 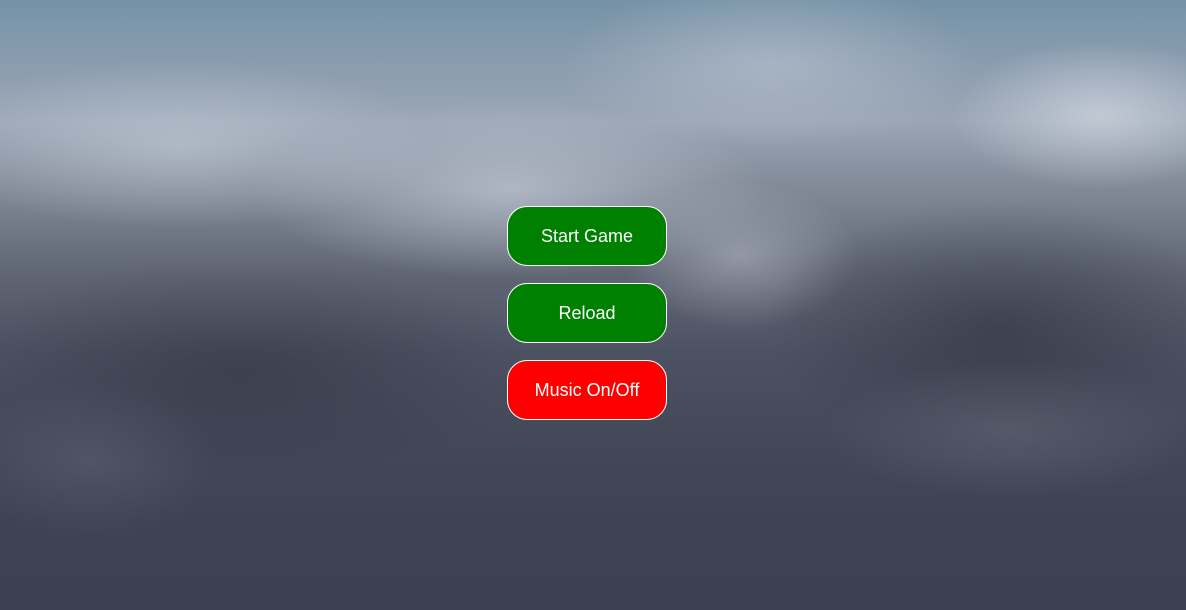 I want to click on reload-button: Reload, so click(x=587, y=313).